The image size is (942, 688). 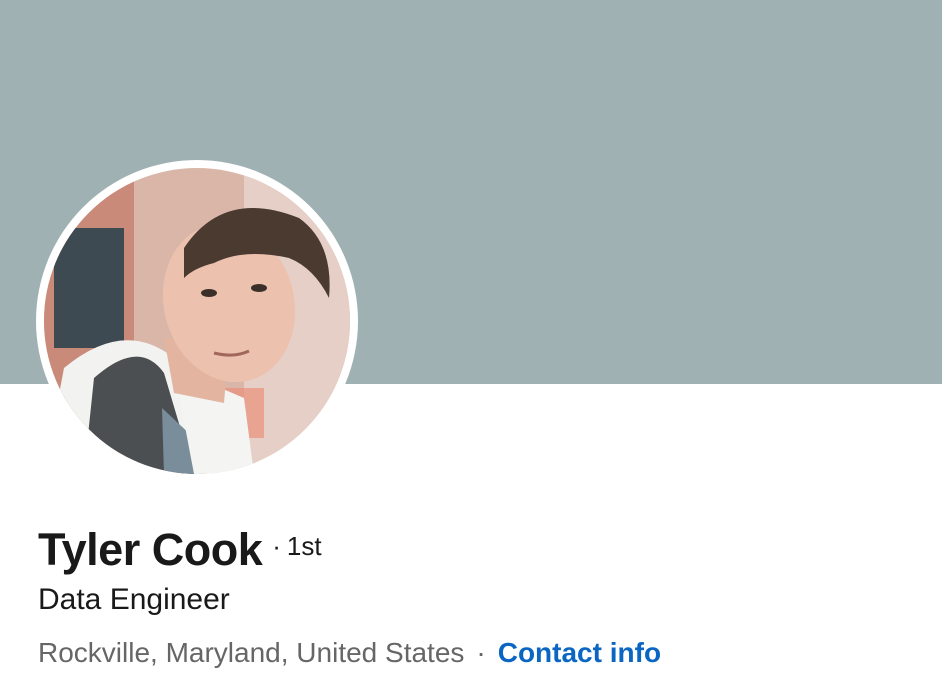 What do you see at coordinates (304, 546) in the screenshot?
I see `connection-degree: 1st` at bounding box center [304, 546].